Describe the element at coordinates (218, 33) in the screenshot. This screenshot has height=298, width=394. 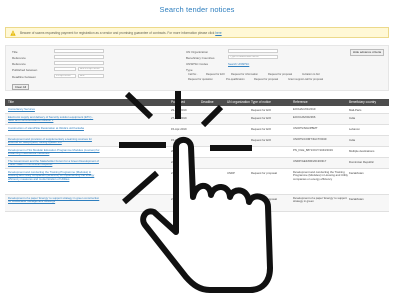
I see `notice-link: here` at that location.